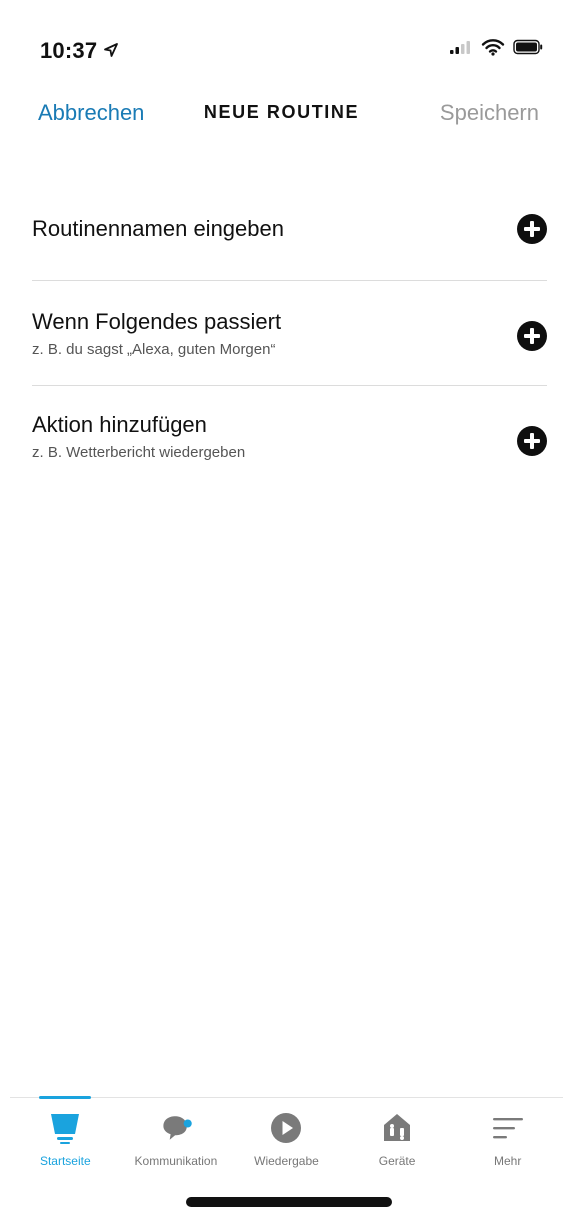  Describe the element at coordinates (397, 1128) in the screenshot. I see `devices-house-icon` at that location.